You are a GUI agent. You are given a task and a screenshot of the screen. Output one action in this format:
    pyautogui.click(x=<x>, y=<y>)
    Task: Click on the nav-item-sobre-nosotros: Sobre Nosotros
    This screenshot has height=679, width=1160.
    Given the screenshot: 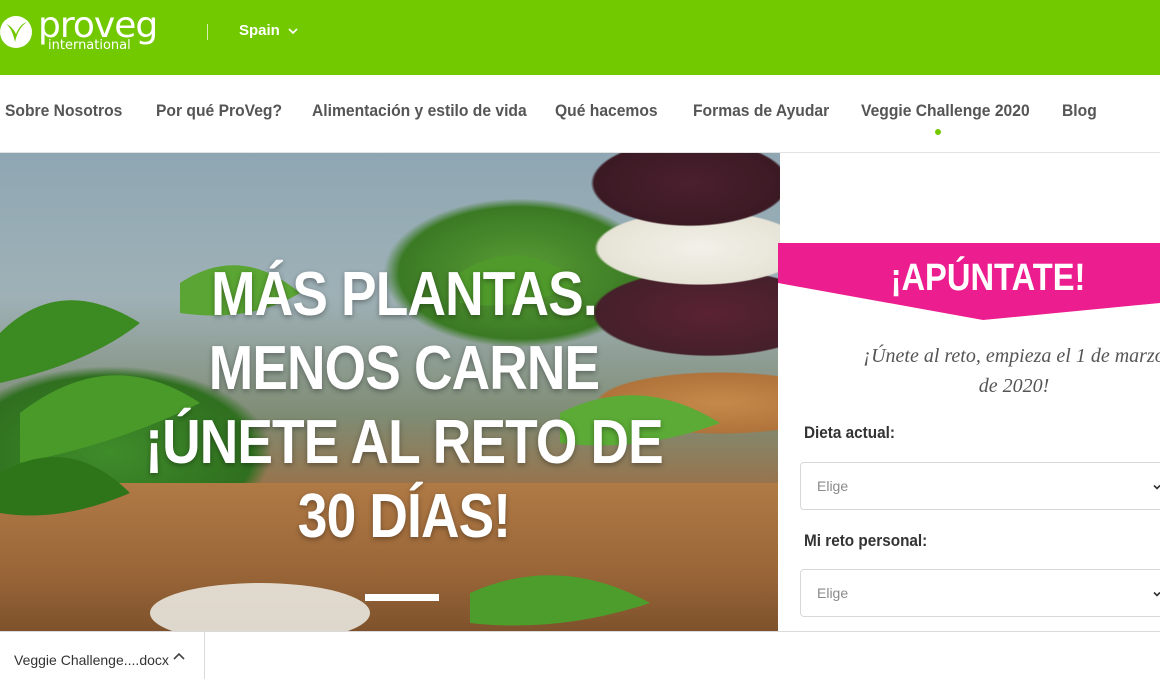 What is the action you would take?
    pyautogui.click(x=63, y=111)
    